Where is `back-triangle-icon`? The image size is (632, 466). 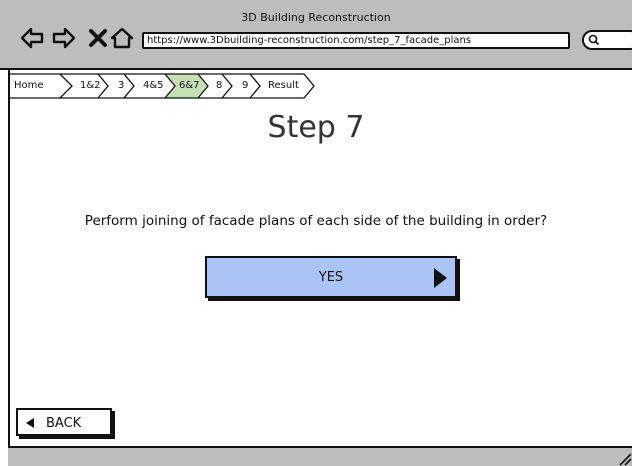 back-triangle-icon is located at coordinates (30, 423).